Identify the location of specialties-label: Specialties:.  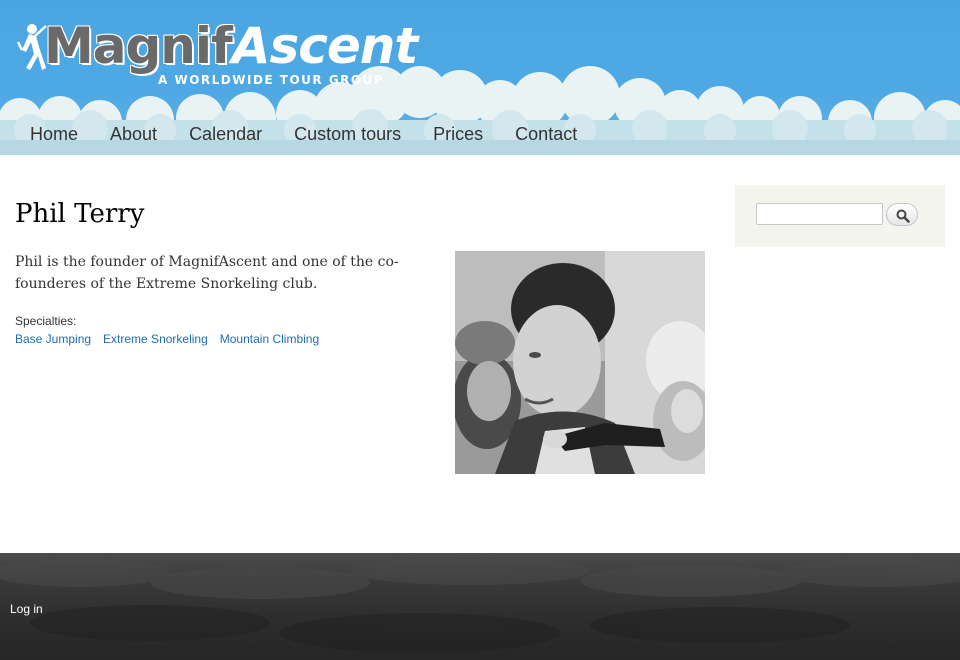
(46, 321).